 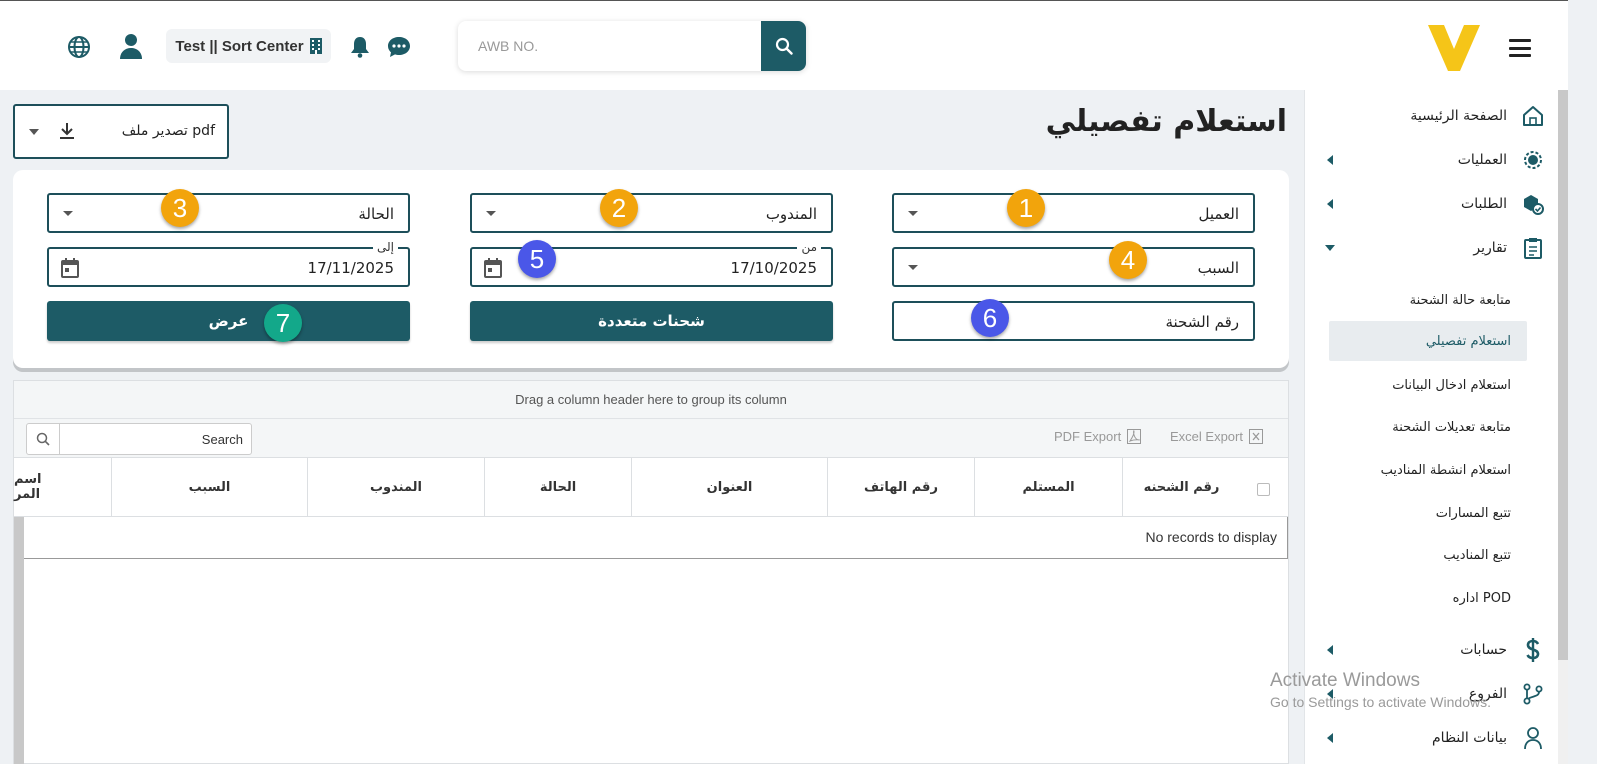 I want to click on sidebar-item-home: الصفحة الرئيسية, so click(x=1425, y=116).